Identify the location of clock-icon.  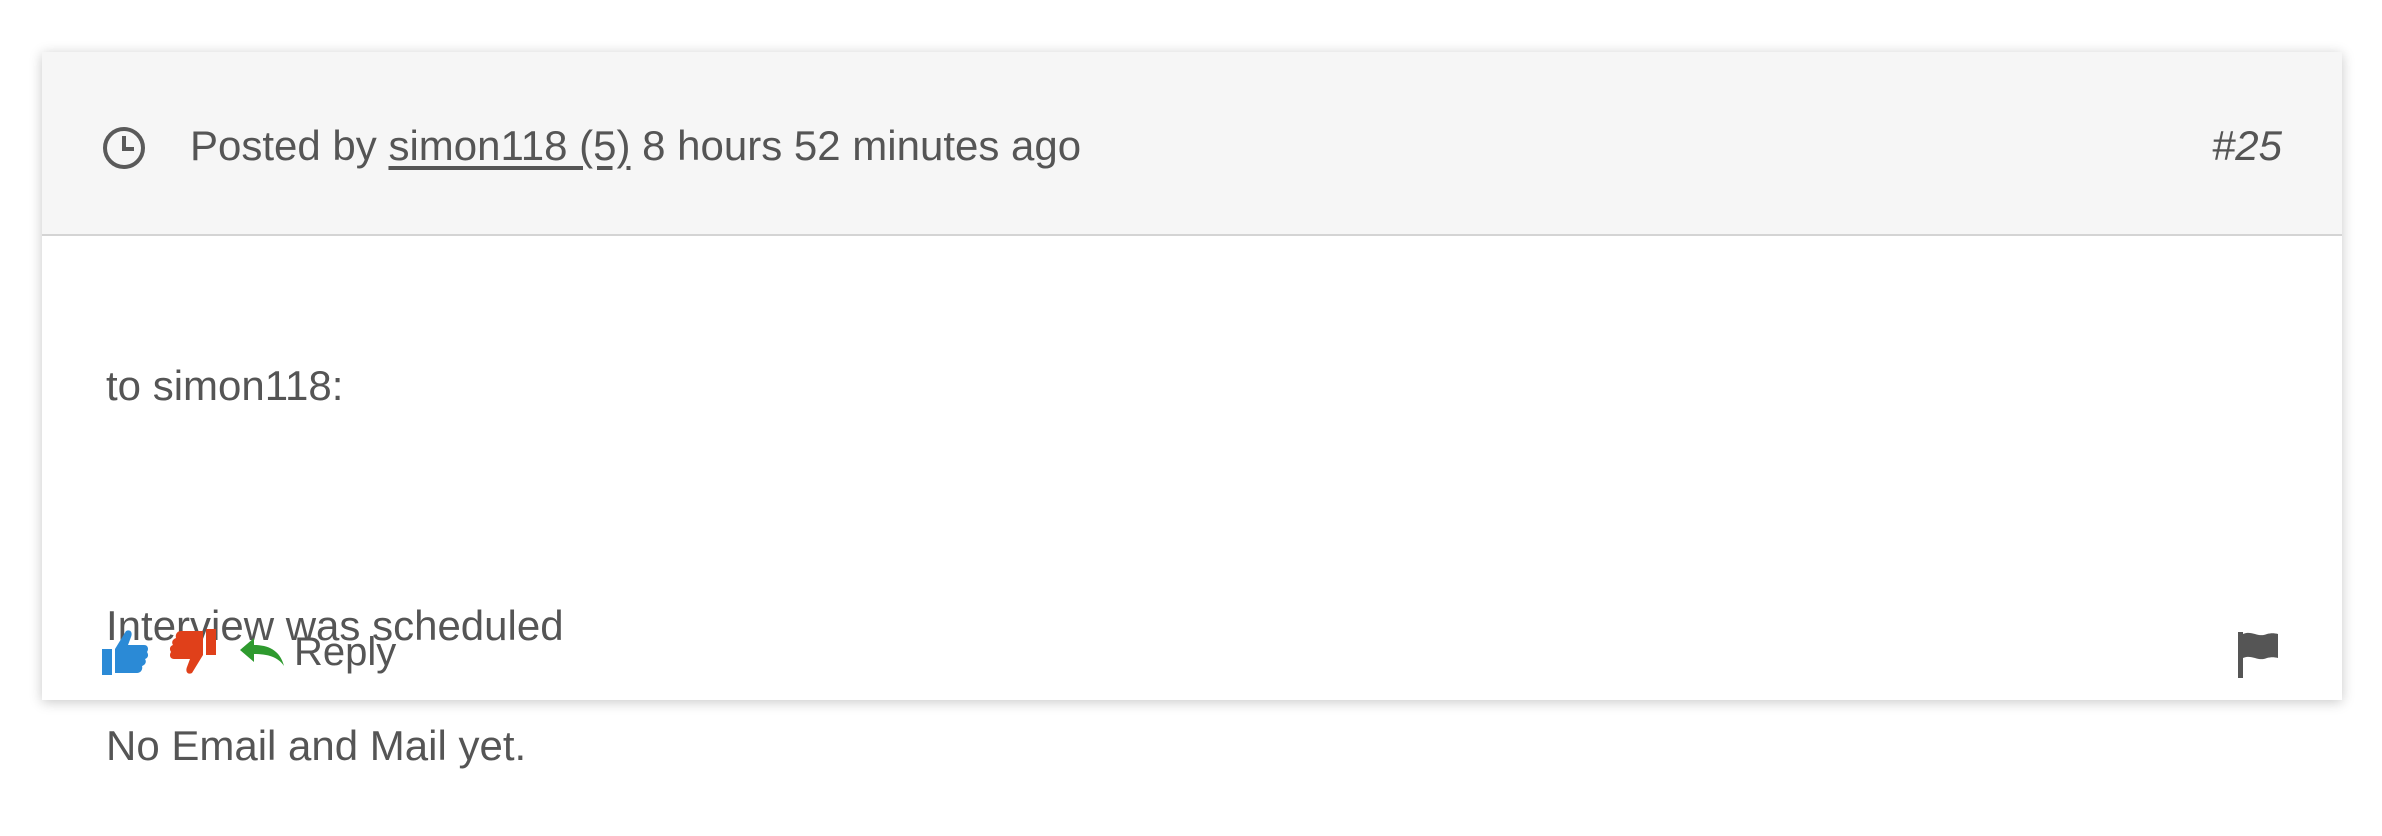
(124, 148).